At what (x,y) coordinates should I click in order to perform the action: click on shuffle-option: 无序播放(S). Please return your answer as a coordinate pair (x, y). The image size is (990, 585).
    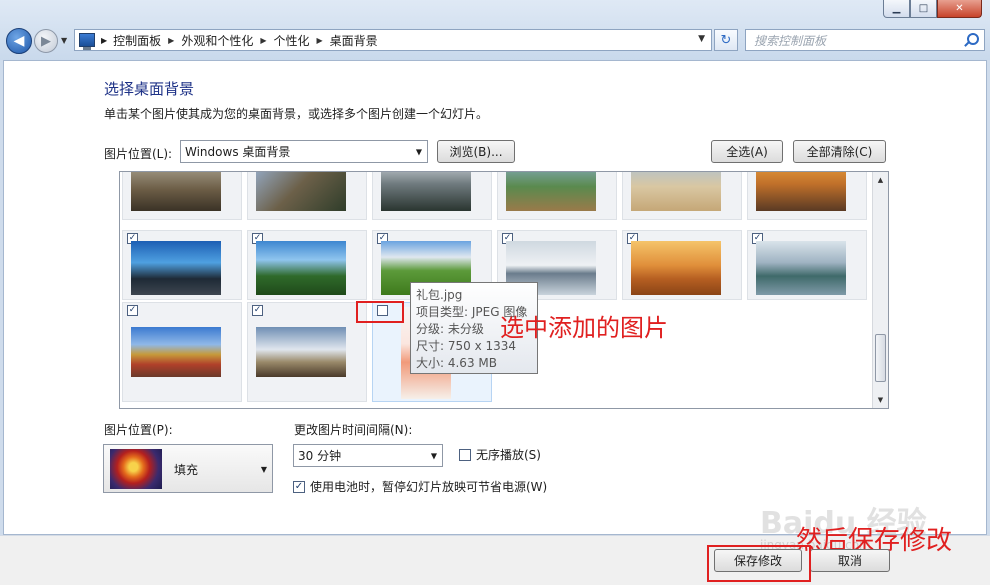
    Looking at the image, I should click on (500, 454).